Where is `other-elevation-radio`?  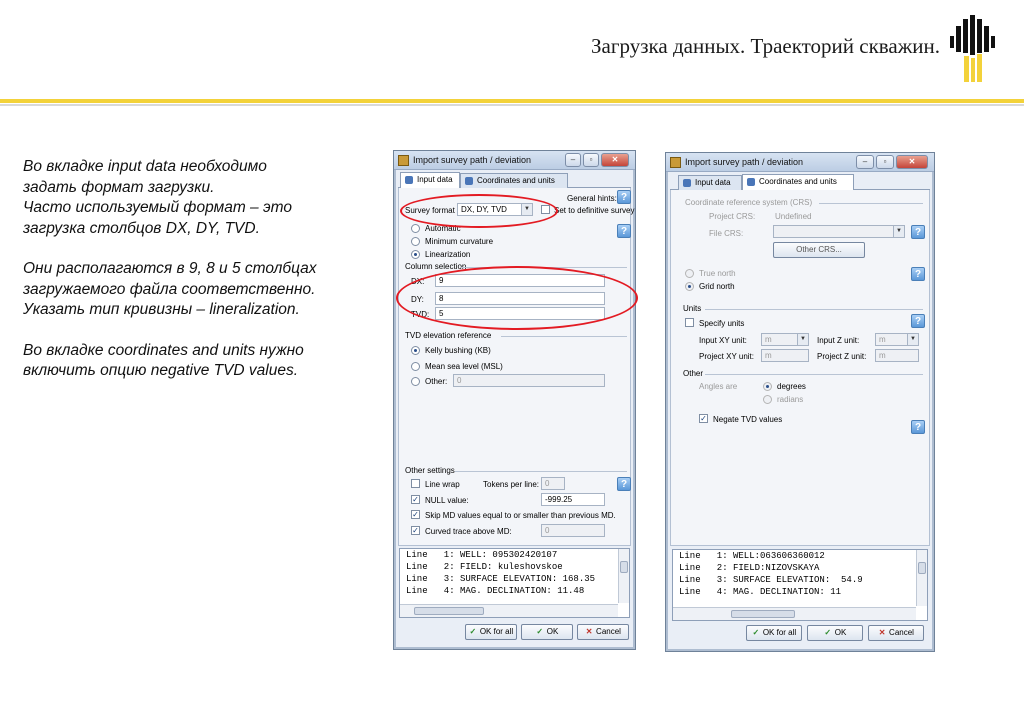 other-elevation-radio is located at coordinates (415, 381).